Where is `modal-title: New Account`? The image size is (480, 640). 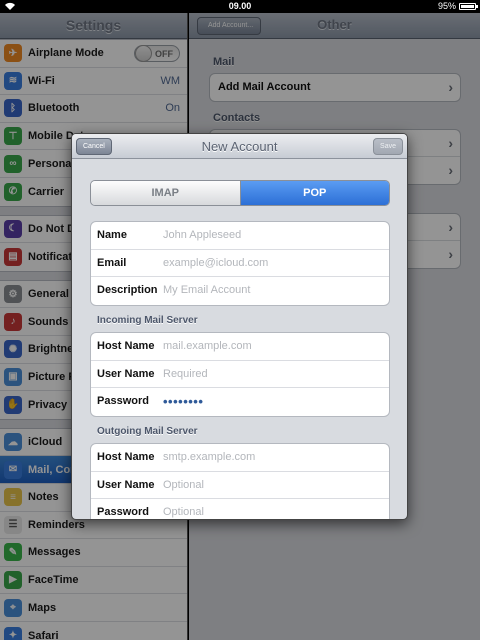
modal-title: New Account is located at coordinates (239, 146).